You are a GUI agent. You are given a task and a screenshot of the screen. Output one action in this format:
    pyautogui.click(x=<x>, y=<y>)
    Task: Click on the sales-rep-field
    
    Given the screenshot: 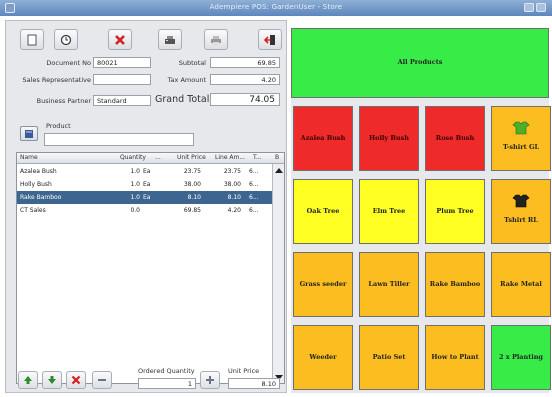 What is the action you would take?
    pyautogui.click(x=122, y=79)
    